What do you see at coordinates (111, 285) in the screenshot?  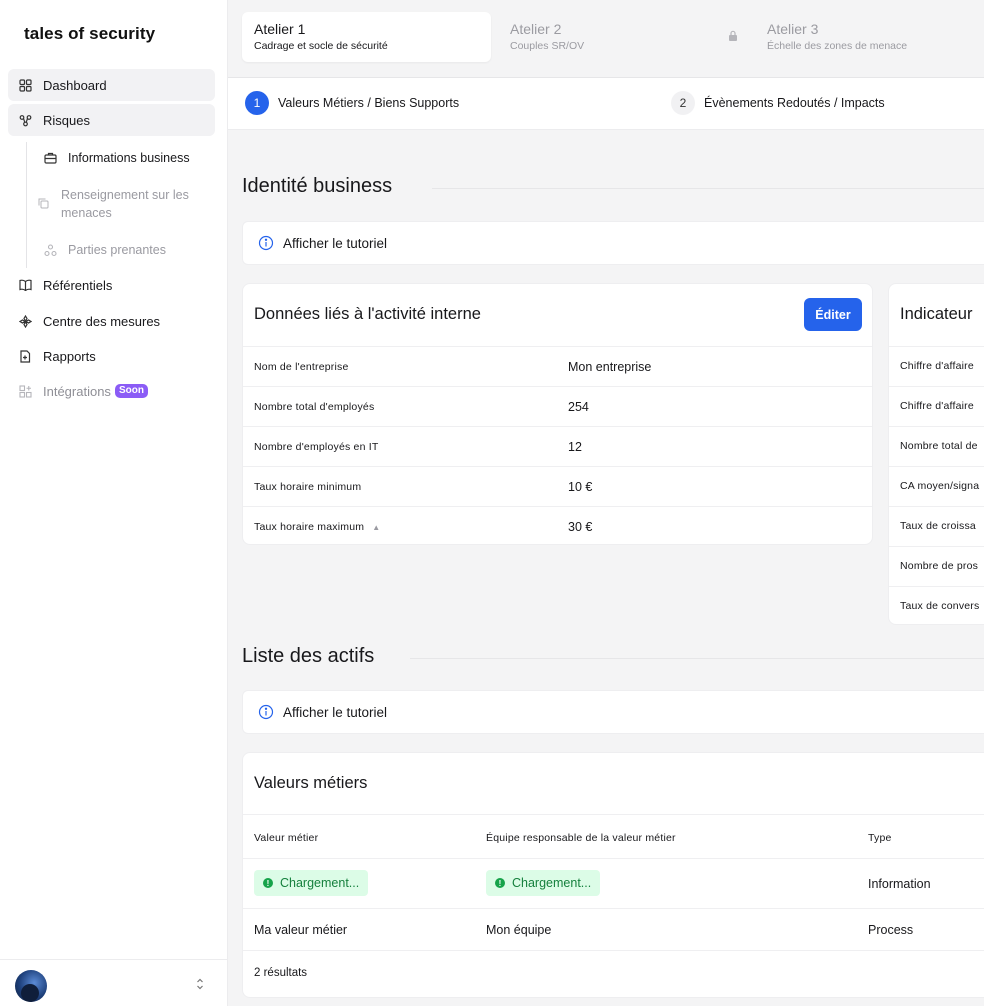 I see `sidebar-item-referentiels: Référentiels` at bounding box center [111, 285].